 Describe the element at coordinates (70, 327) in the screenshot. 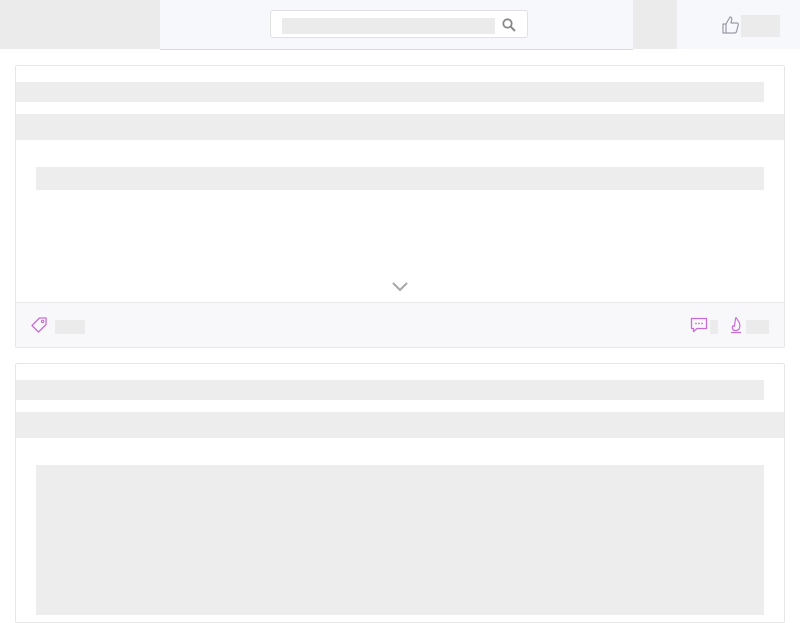

I see `tag-label-skeleton` at that location.